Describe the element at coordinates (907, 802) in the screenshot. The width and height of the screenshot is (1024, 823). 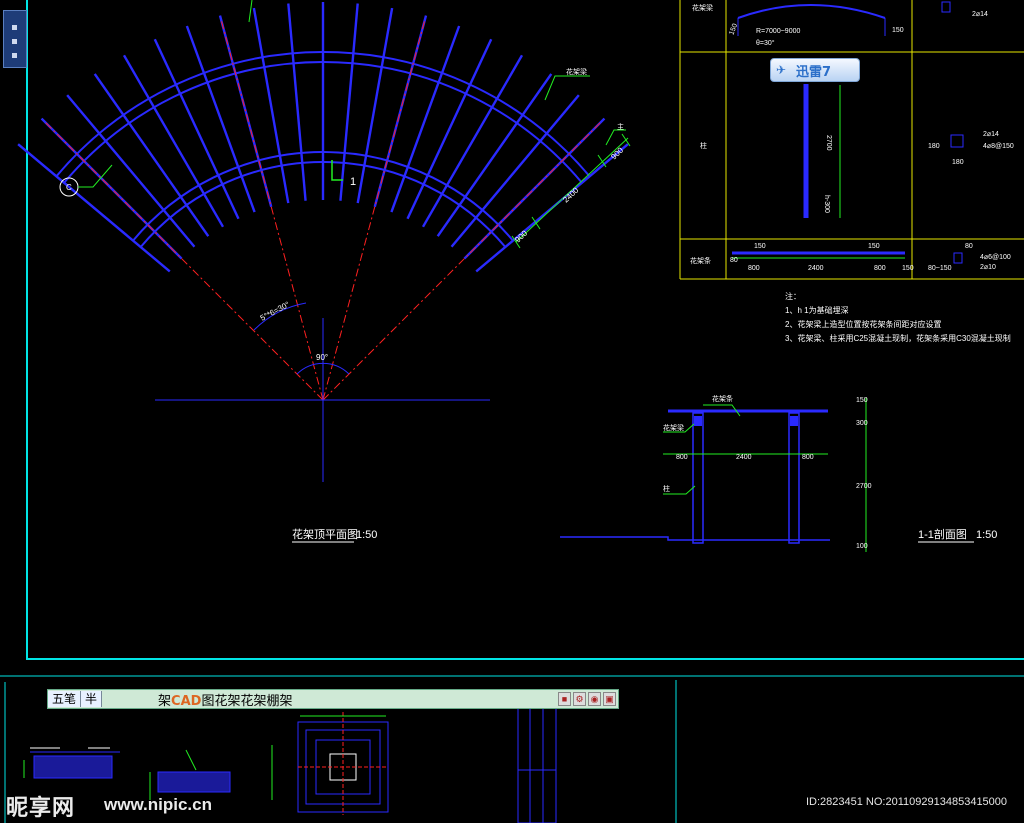
I see `image-id-text: ID:2823451 NO:20110929134853415000` at that location.